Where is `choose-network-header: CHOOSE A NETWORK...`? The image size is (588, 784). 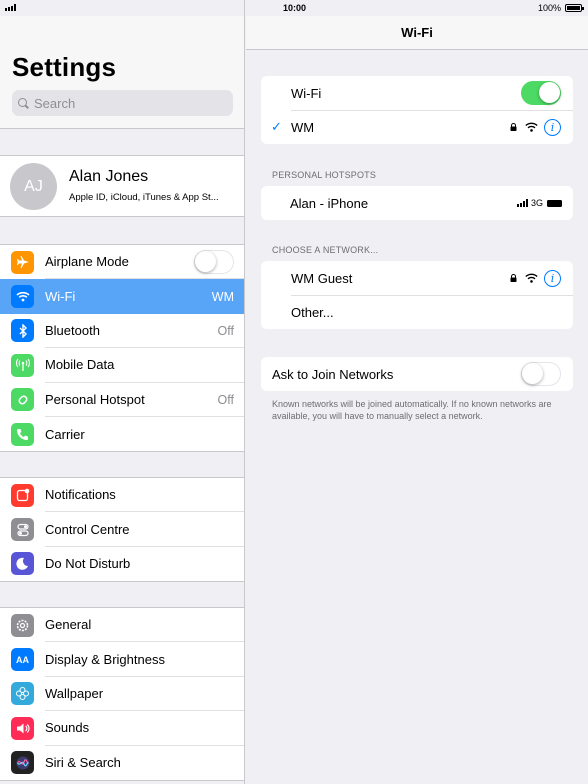
choose-network-header: CHOOSE A NETWORK... is located at coordinates (325, 250).